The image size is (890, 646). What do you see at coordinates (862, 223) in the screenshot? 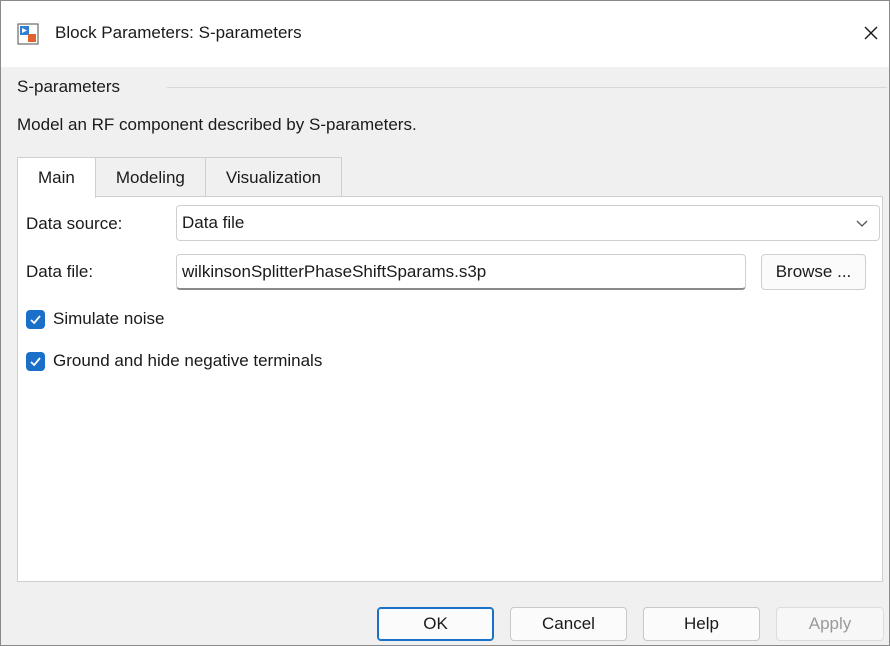
I see `chevron-down-icon` at bounding box center [862, 223].